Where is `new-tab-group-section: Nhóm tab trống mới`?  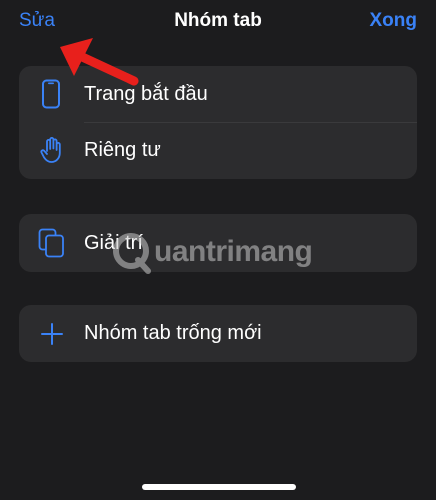 new-tab-group-section: Nhóm tab trống mới is located at coordinates (218, 333).